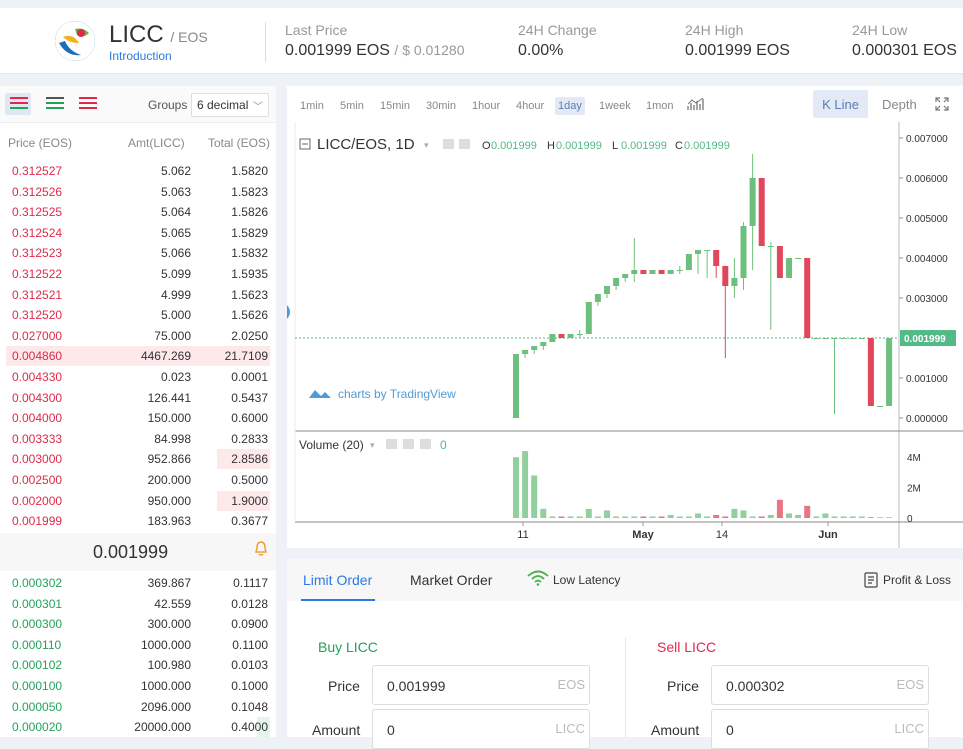 This screenshot has width=963, height=749. Describe the element at coordinates (138, 521) in the screenshot. I see `ask-row: 0.001999 183.963 0.3677` at that location.